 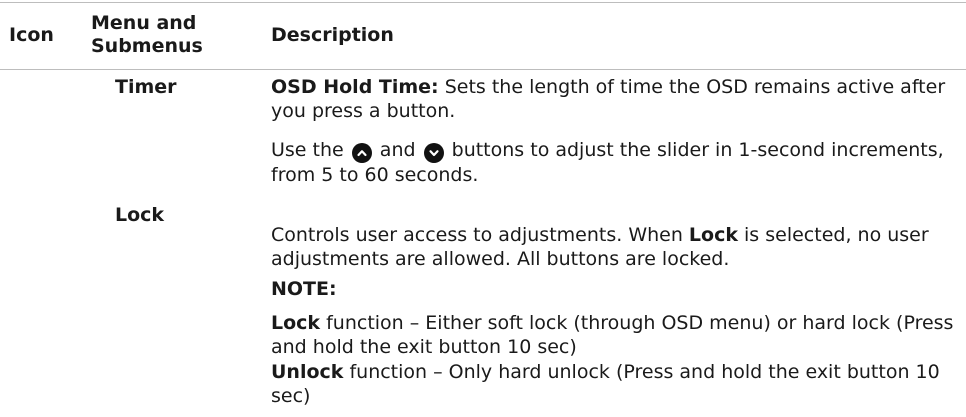 What do you see at coordinates (433, 153) in the screenshot?
I see `chevron-down-icon` at bounding box center [433, 153].